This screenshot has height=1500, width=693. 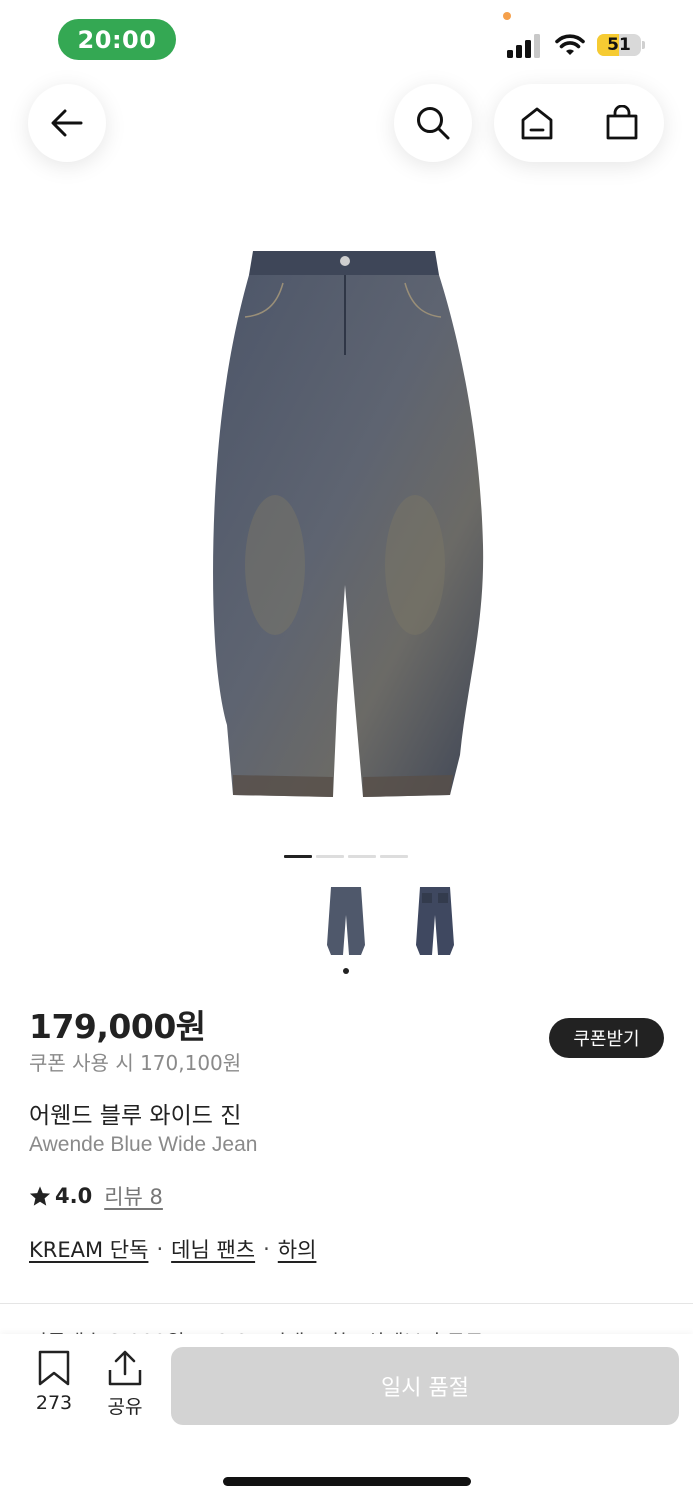 What do you see at coordinates (622, 123) in the screenshot?
I see `shopping-bag-icon` at bounding box center [622, 123].